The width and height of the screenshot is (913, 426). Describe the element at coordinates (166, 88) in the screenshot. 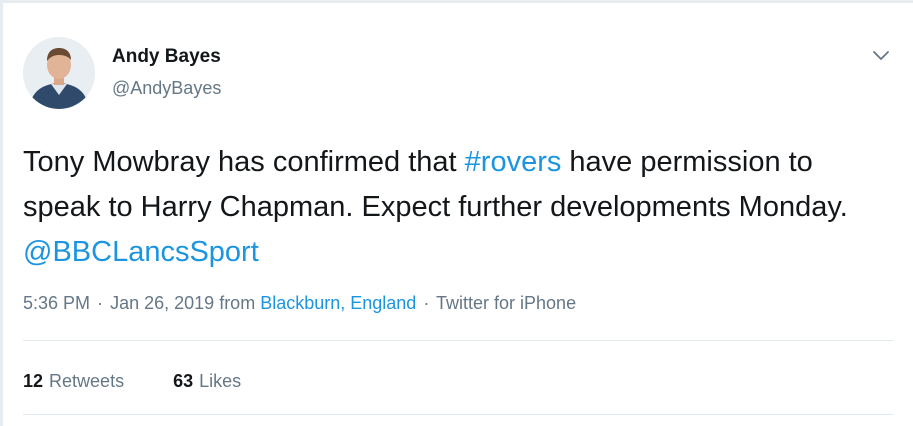

I see `author-handle: @AndyBayes` at that location.